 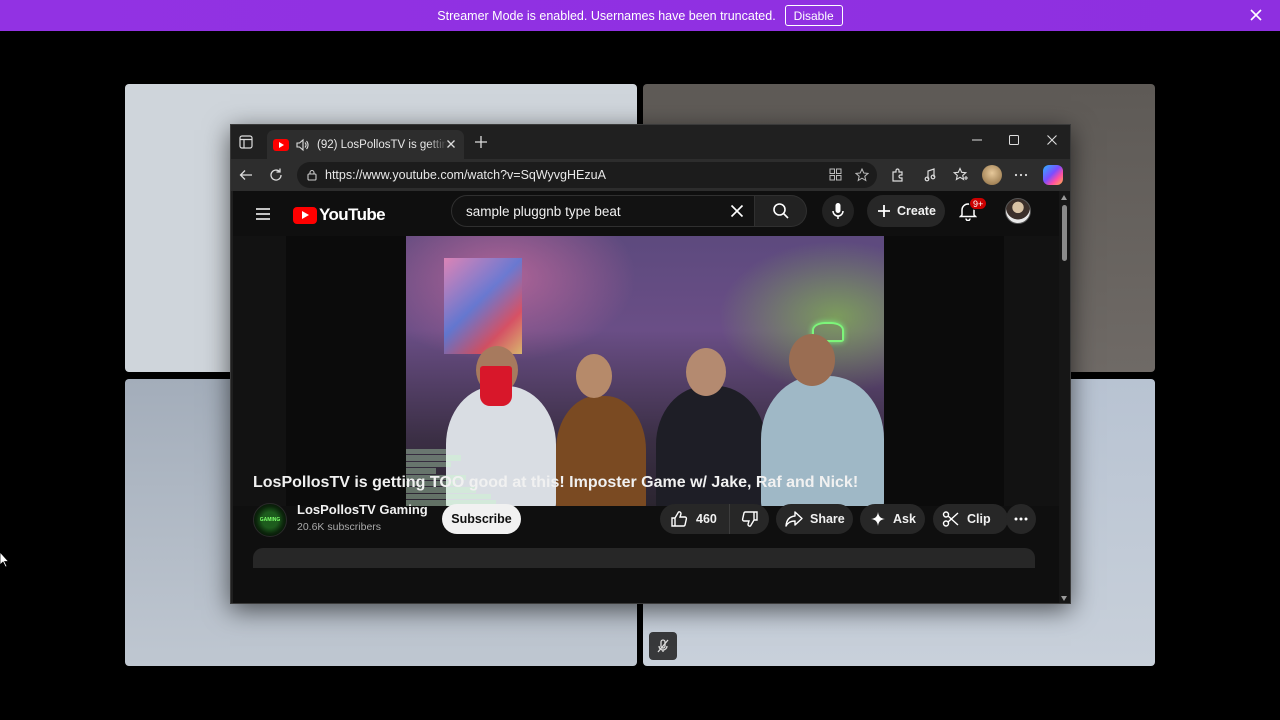 What do you see at coordinates (932, 175) in the screenshot?
I see `read-aloud-icon` at bounding box center [932, 175].